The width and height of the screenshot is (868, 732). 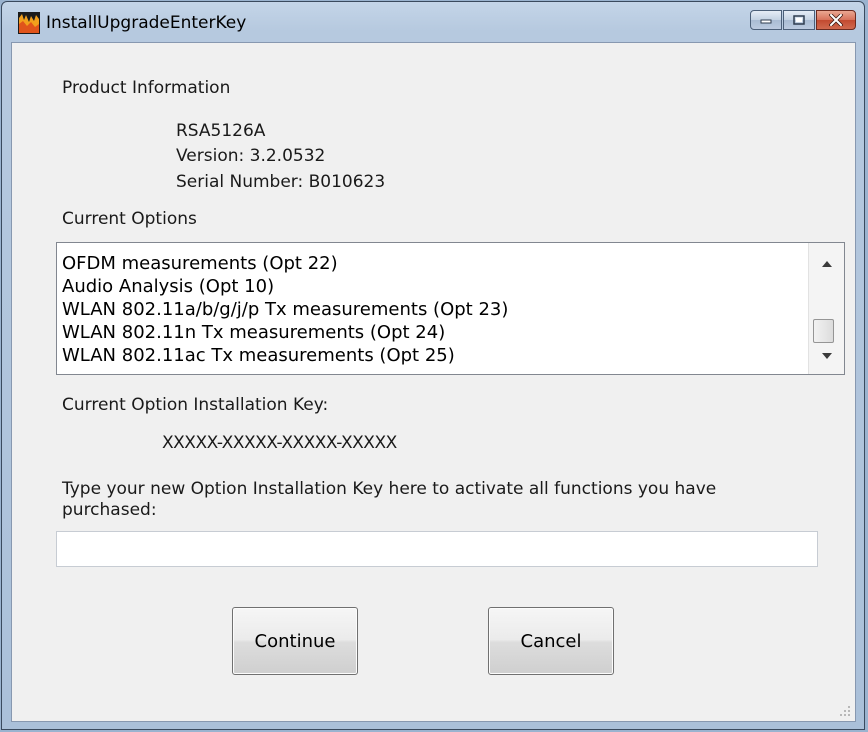 What do you see at coordinates (146, 23) in the screenshot?
I see `window-title: InstallUpgradeEnterKey` at bounding box center [146, 23].